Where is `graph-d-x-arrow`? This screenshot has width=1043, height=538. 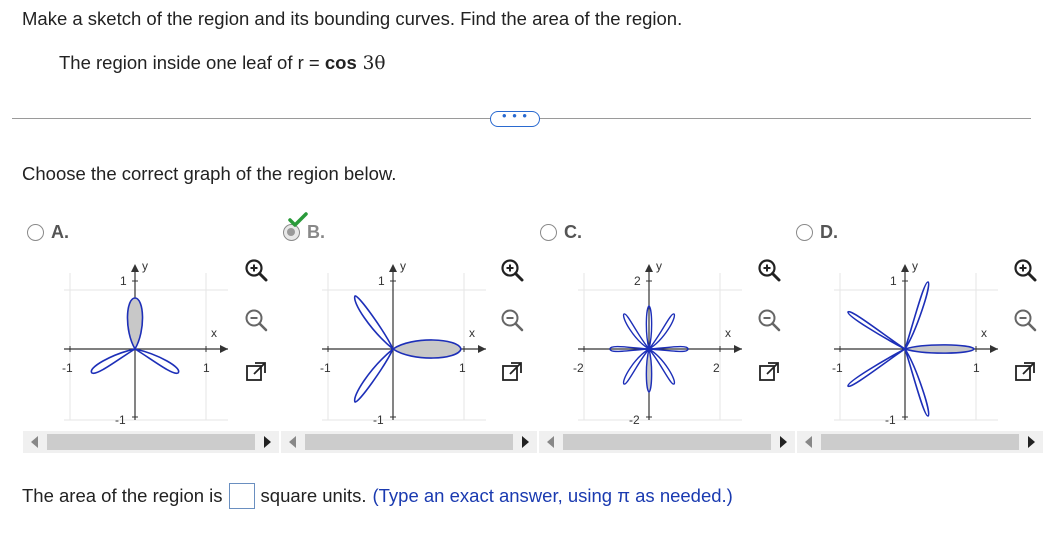
graph-d-x-arrow is located at coordinates (994, 349).